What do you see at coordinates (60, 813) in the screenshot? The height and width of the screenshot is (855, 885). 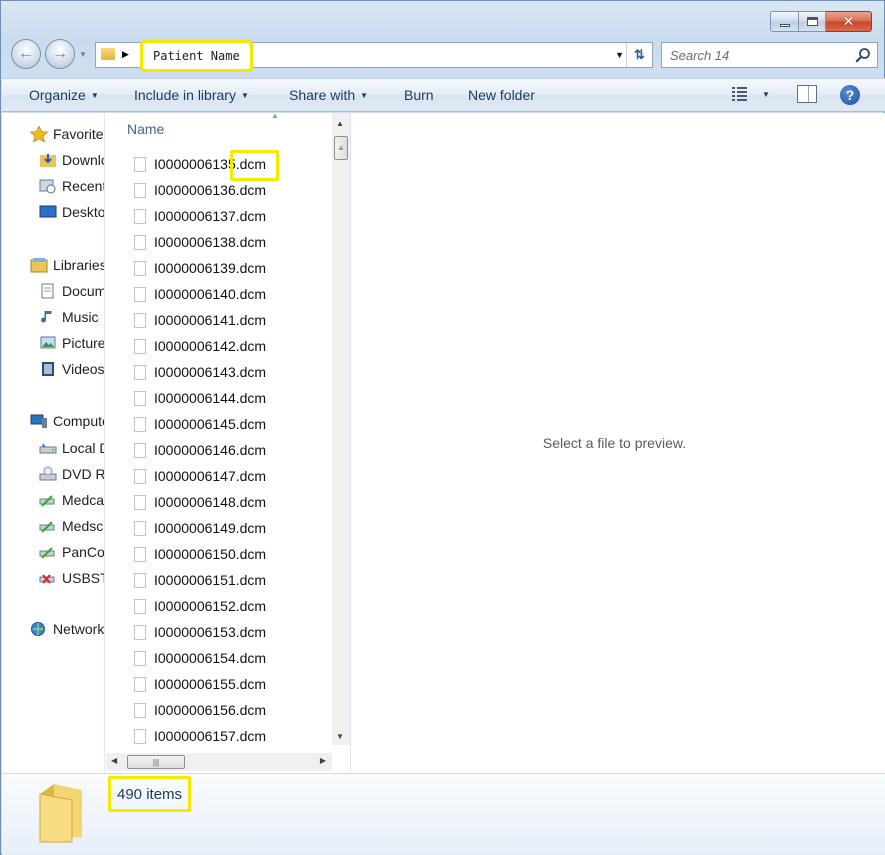 I see `folder-icon` at bounding box center [60, 813].